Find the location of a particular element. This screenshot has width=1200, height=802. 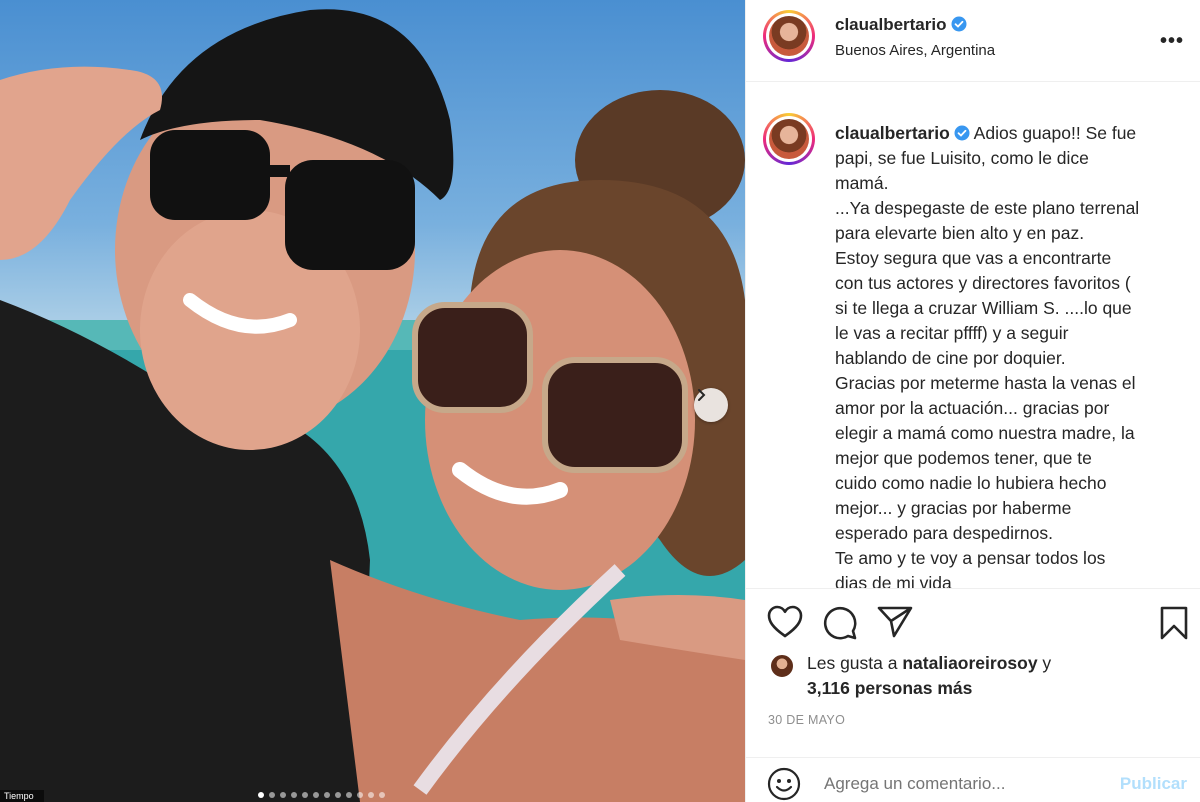

caption-line: esperado para despedirnos. is located at coordinates (944, 533).